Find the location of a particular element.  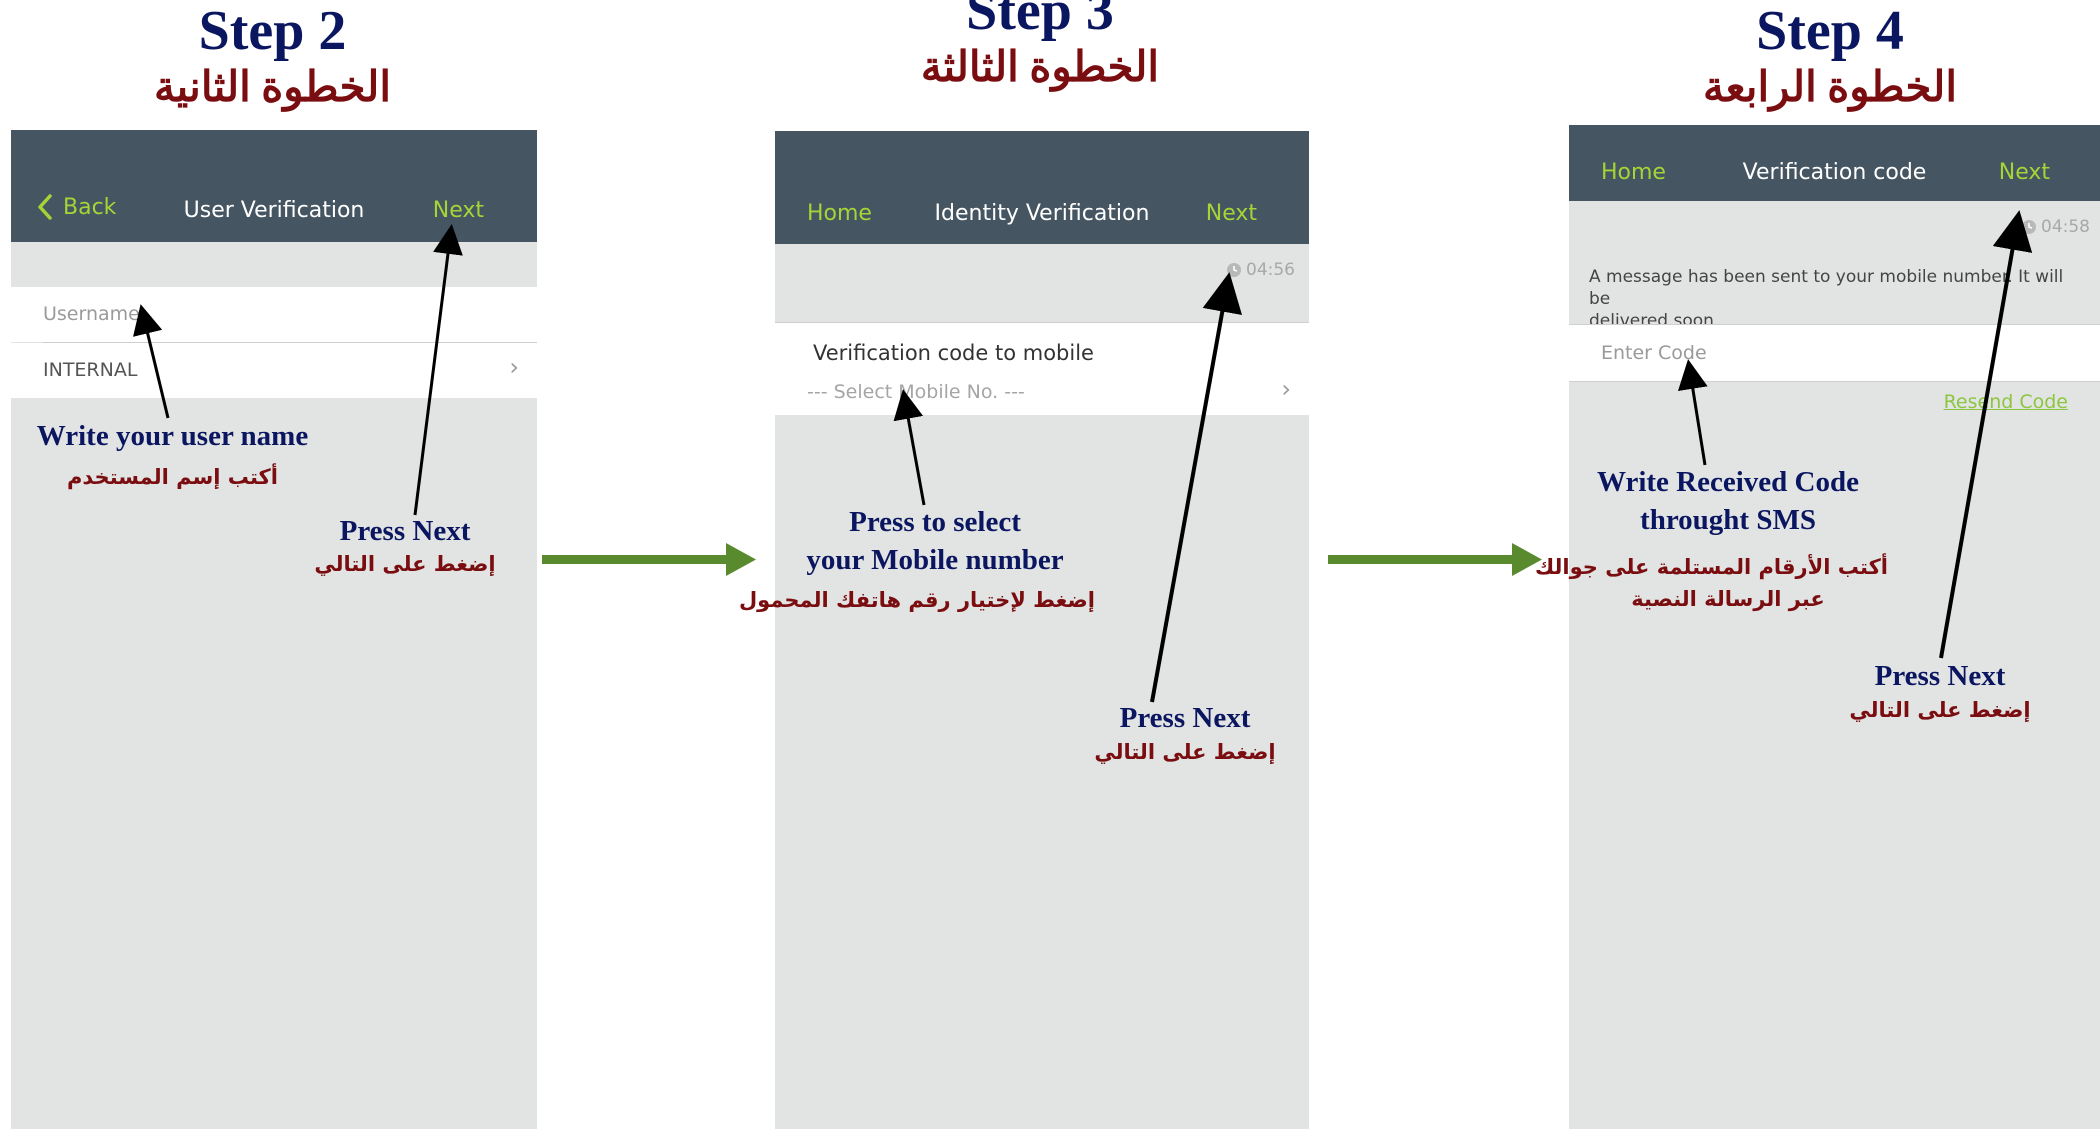

step3-timer: 04:56 is located at coordinates (1260, 270).